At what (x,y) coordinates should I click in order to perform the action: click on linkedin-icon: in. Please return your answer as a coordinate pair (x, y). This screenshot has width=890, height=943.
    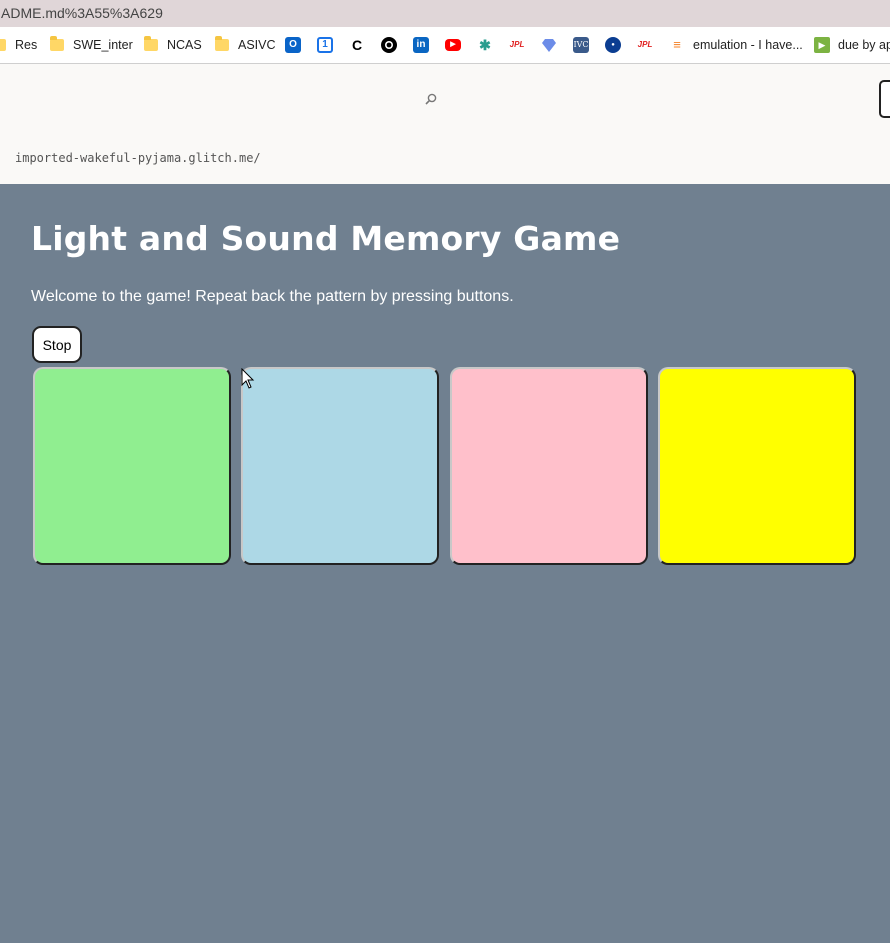
    Looking at the image, I should click on (421, 45).